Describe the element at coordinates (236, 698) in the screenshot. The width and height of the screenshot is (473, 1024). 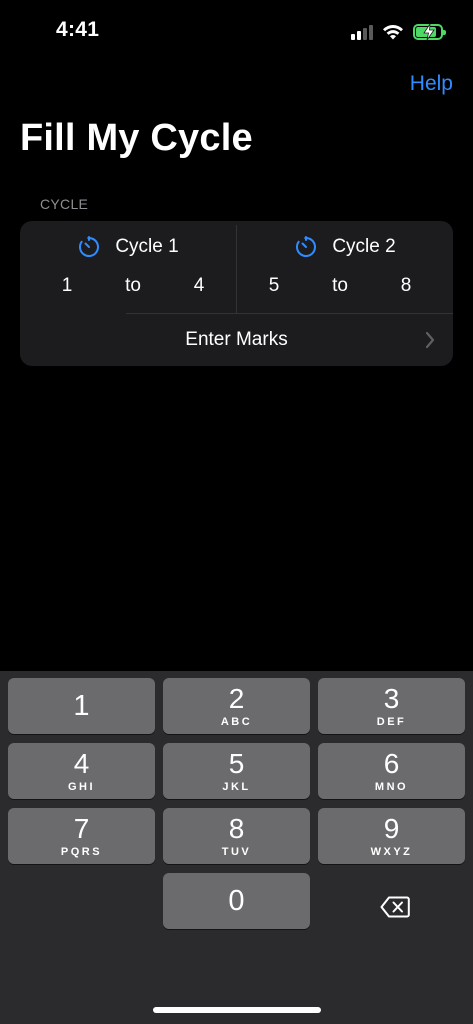
I see `key-digit: 2` at that location.